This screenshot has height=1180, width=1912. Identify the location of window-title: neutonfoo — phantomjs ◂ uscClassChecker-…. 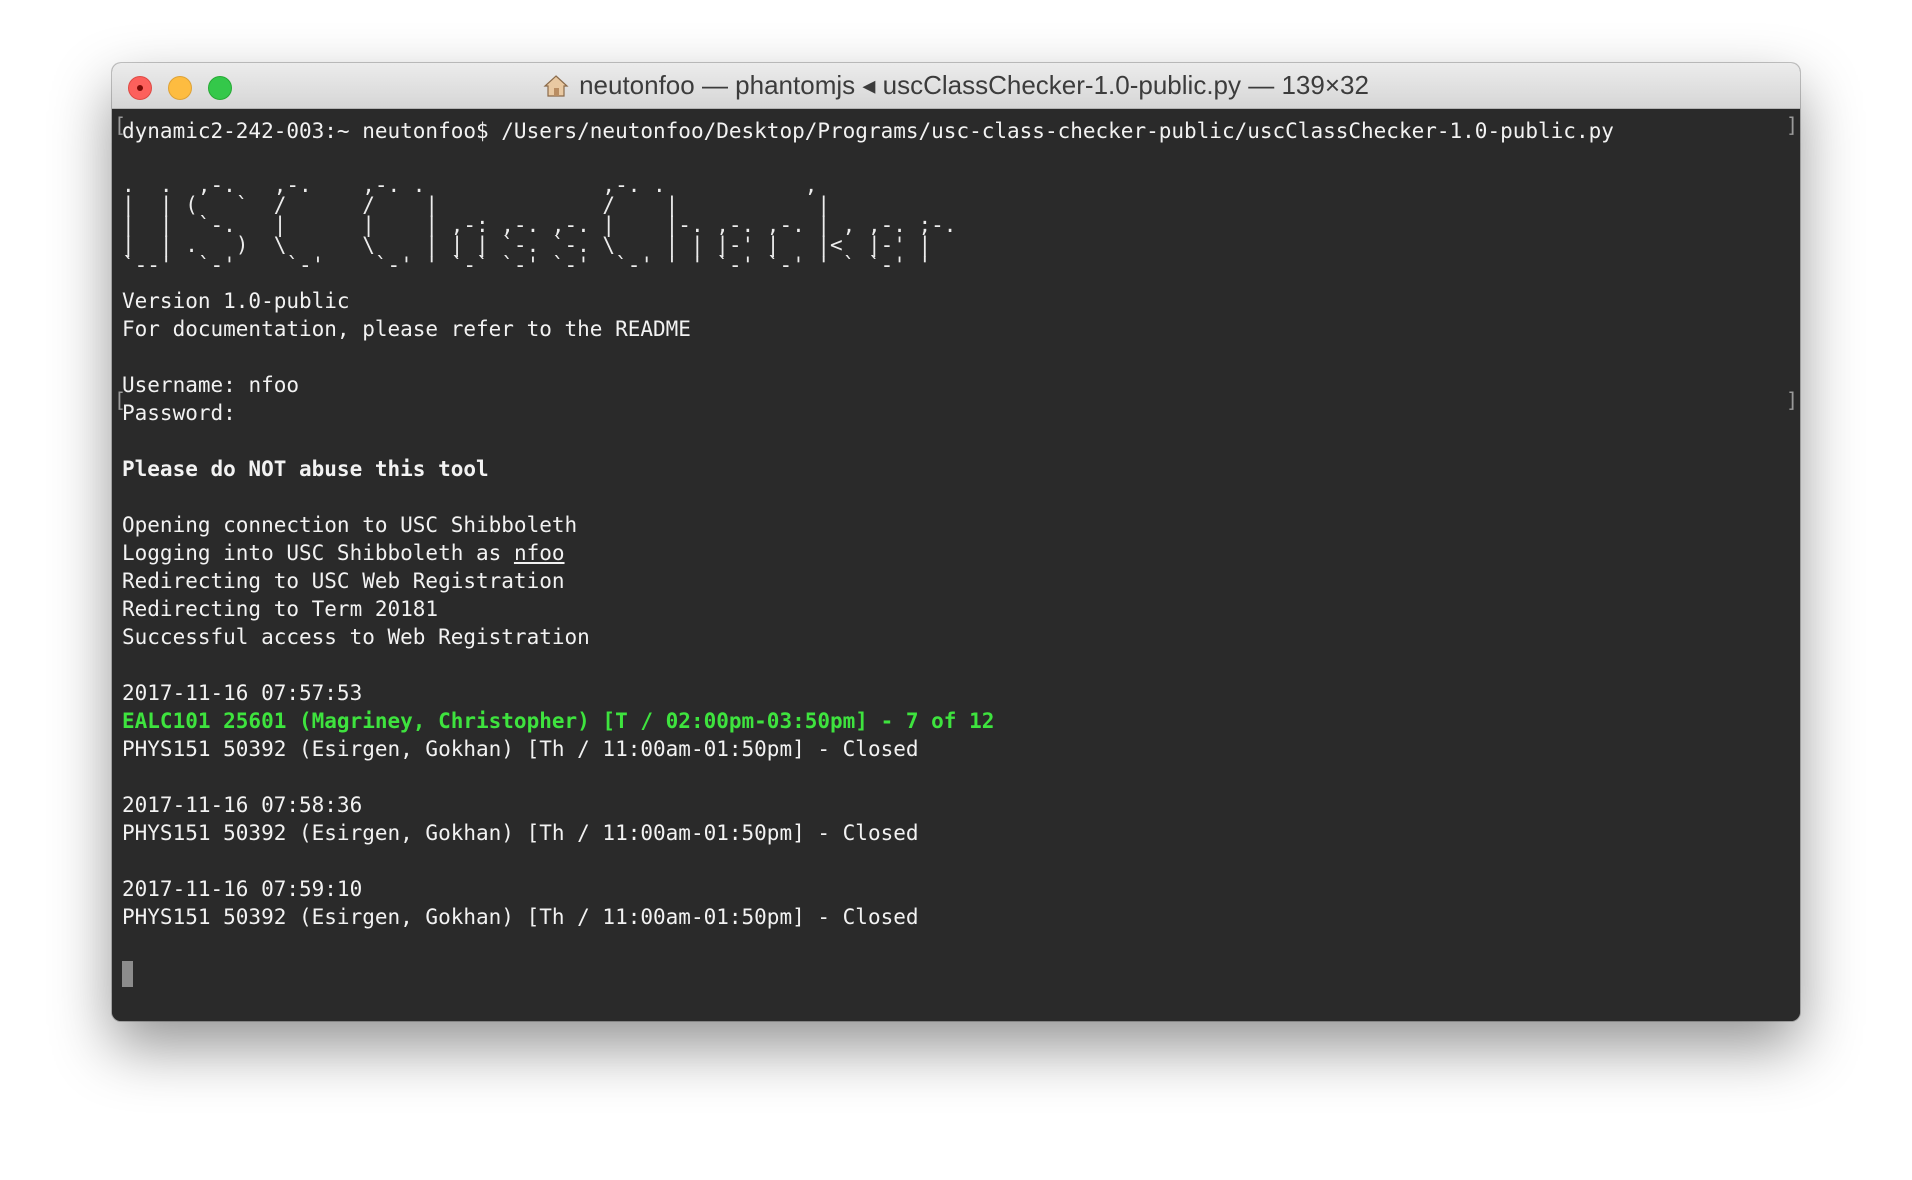
(974, 85).